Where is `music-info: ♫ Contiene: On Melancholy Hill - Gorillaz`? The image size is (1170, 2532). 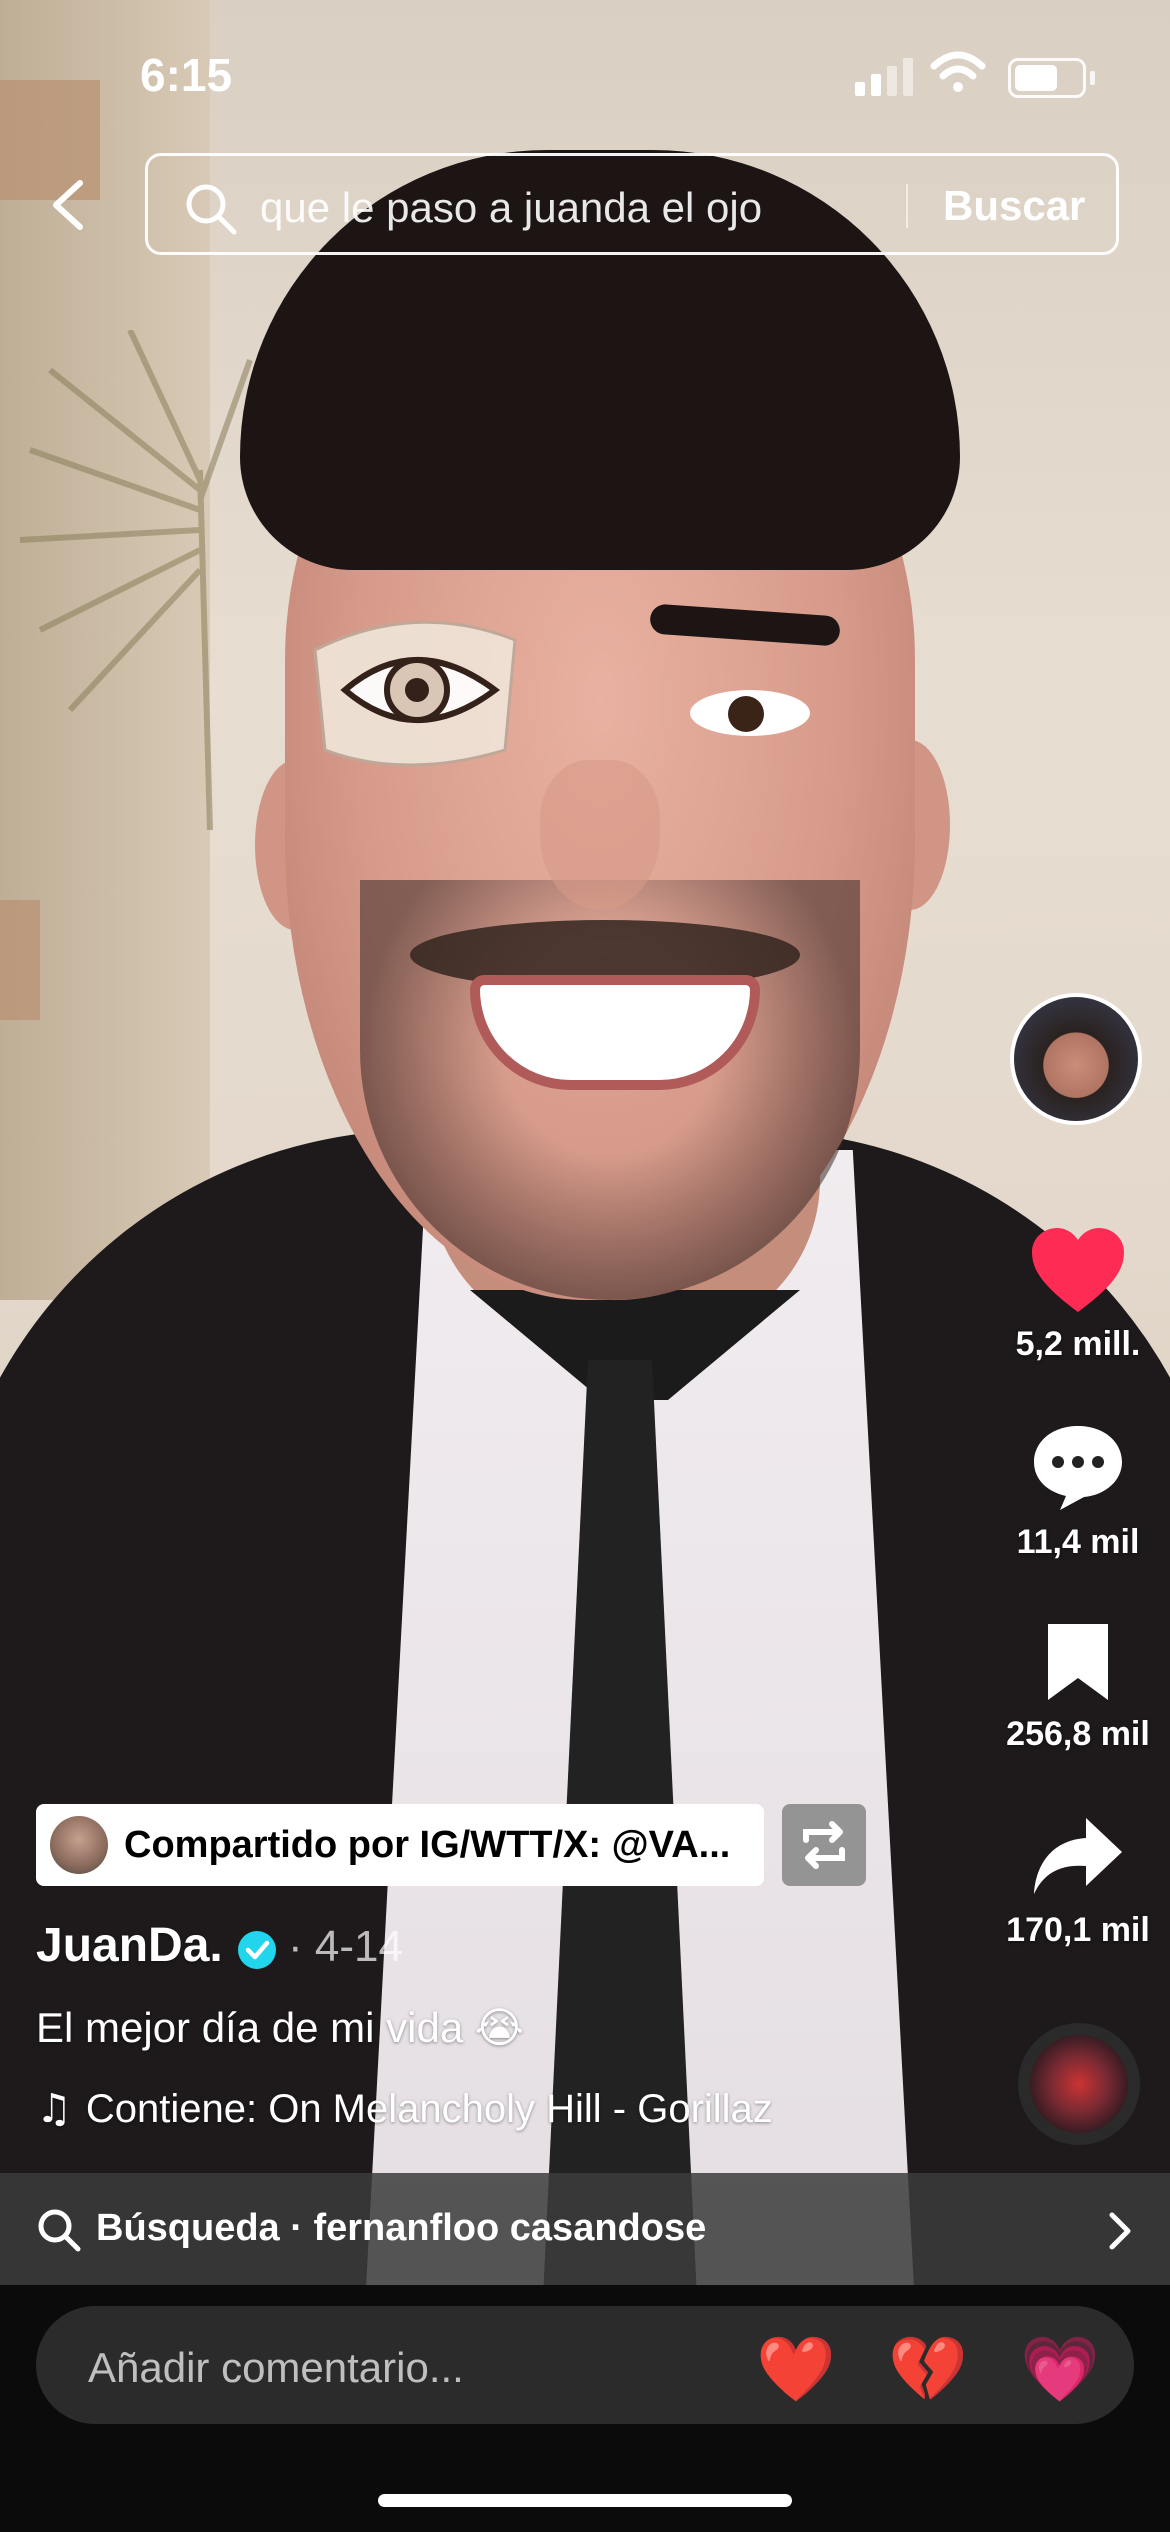
music-info: ♫ Contiene: On Melancholy Hill - Gorillaz is located at coordinates (404, 2109).